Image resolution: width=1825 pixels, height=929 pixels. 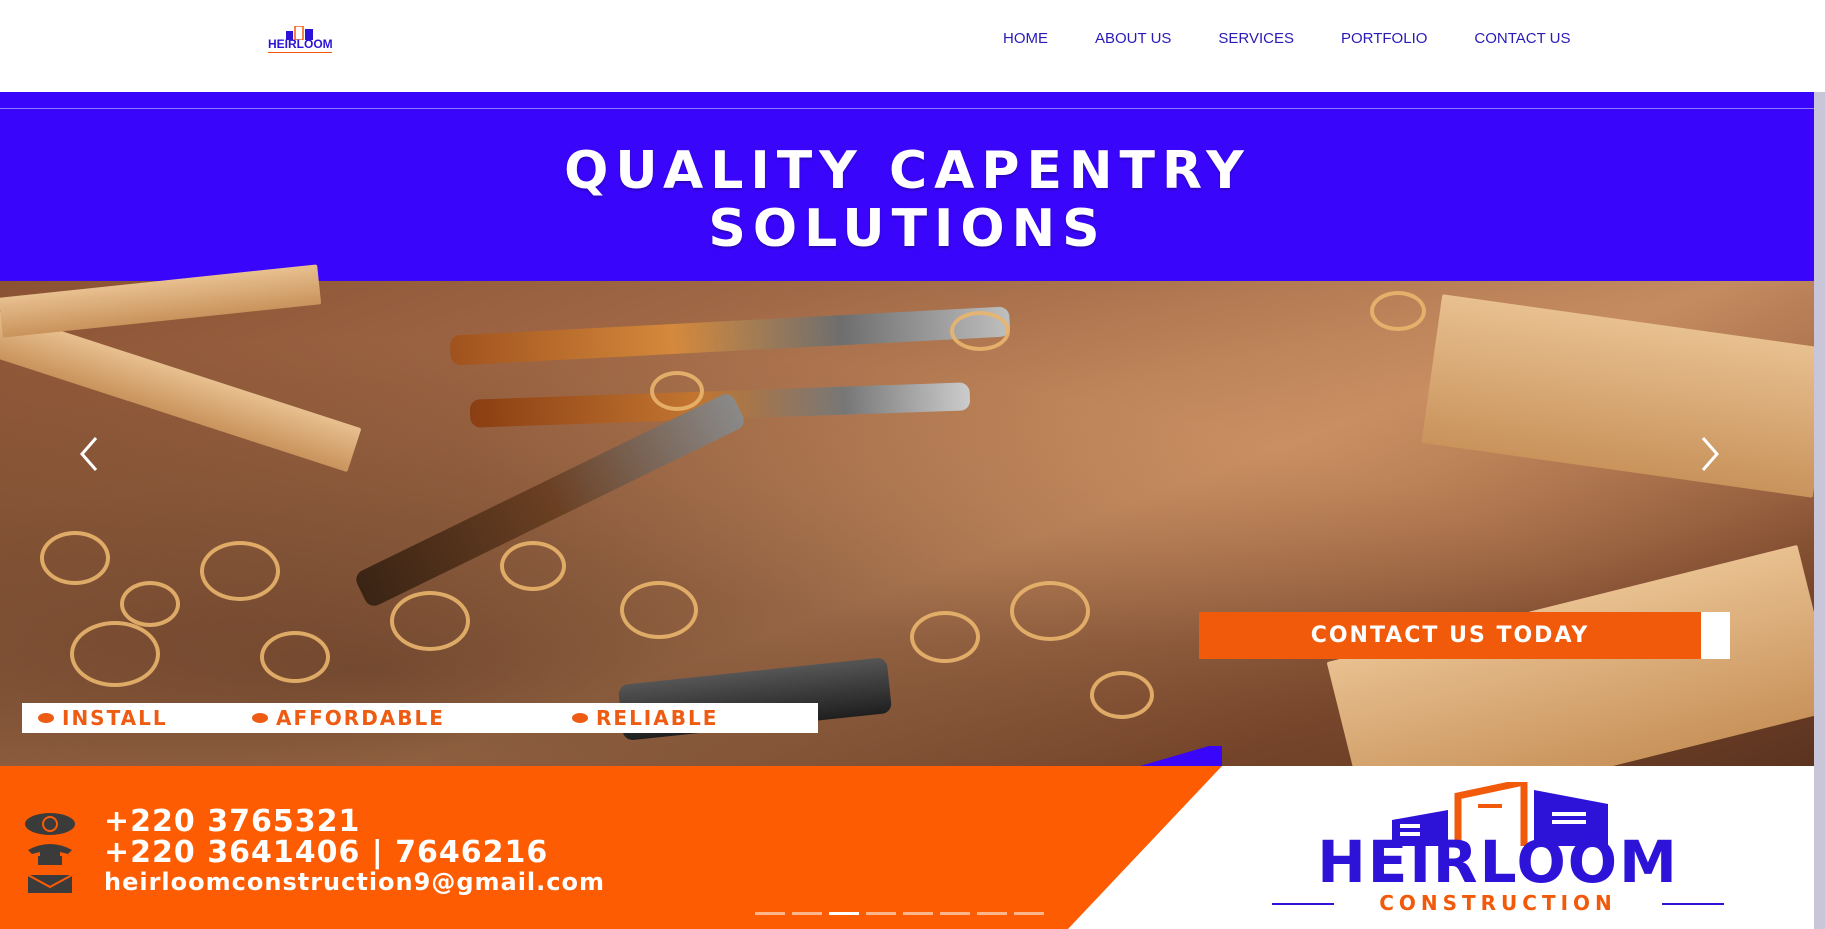 I want to click on contact-us-today-button: CONTACT US TODAY, so click(x=1450, y=635).